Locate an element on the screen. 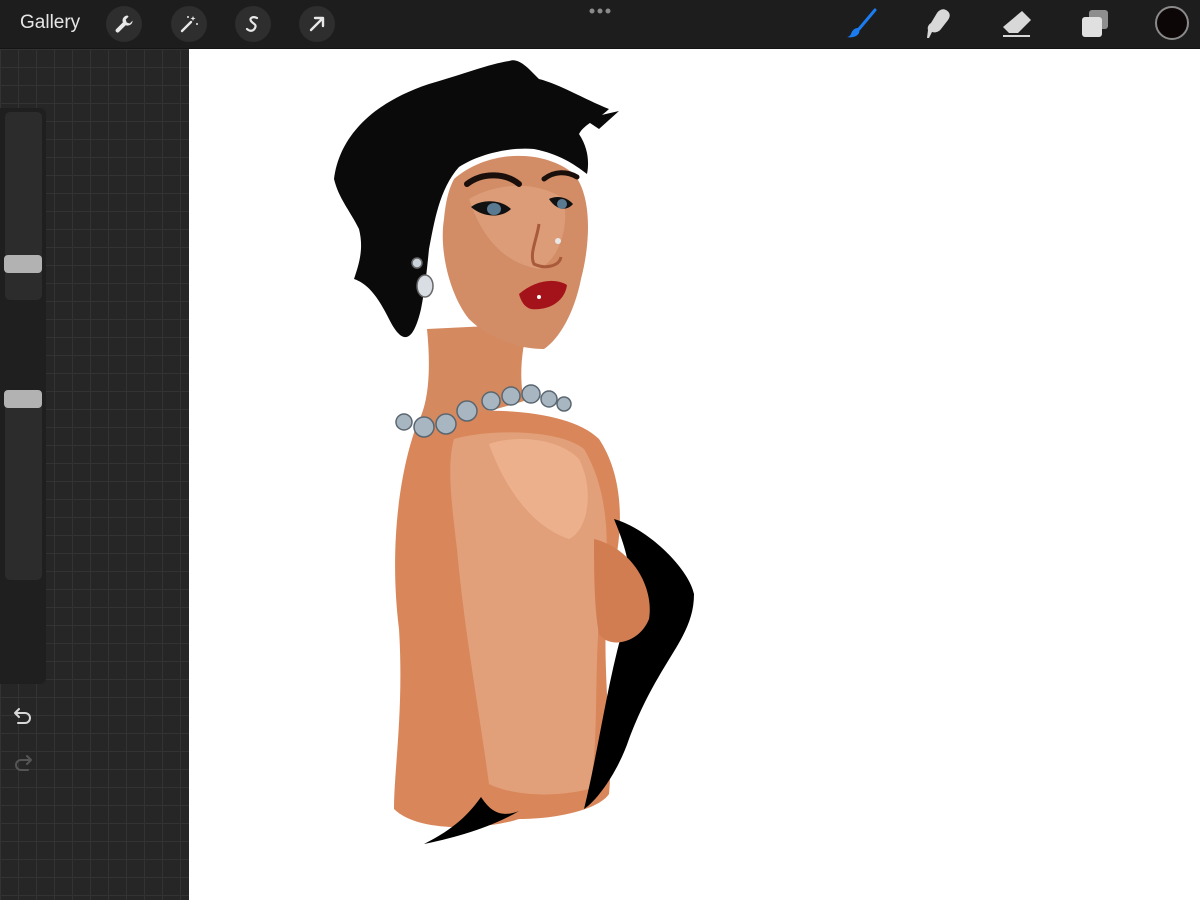  actions-button is located at coordinates (124, 24).